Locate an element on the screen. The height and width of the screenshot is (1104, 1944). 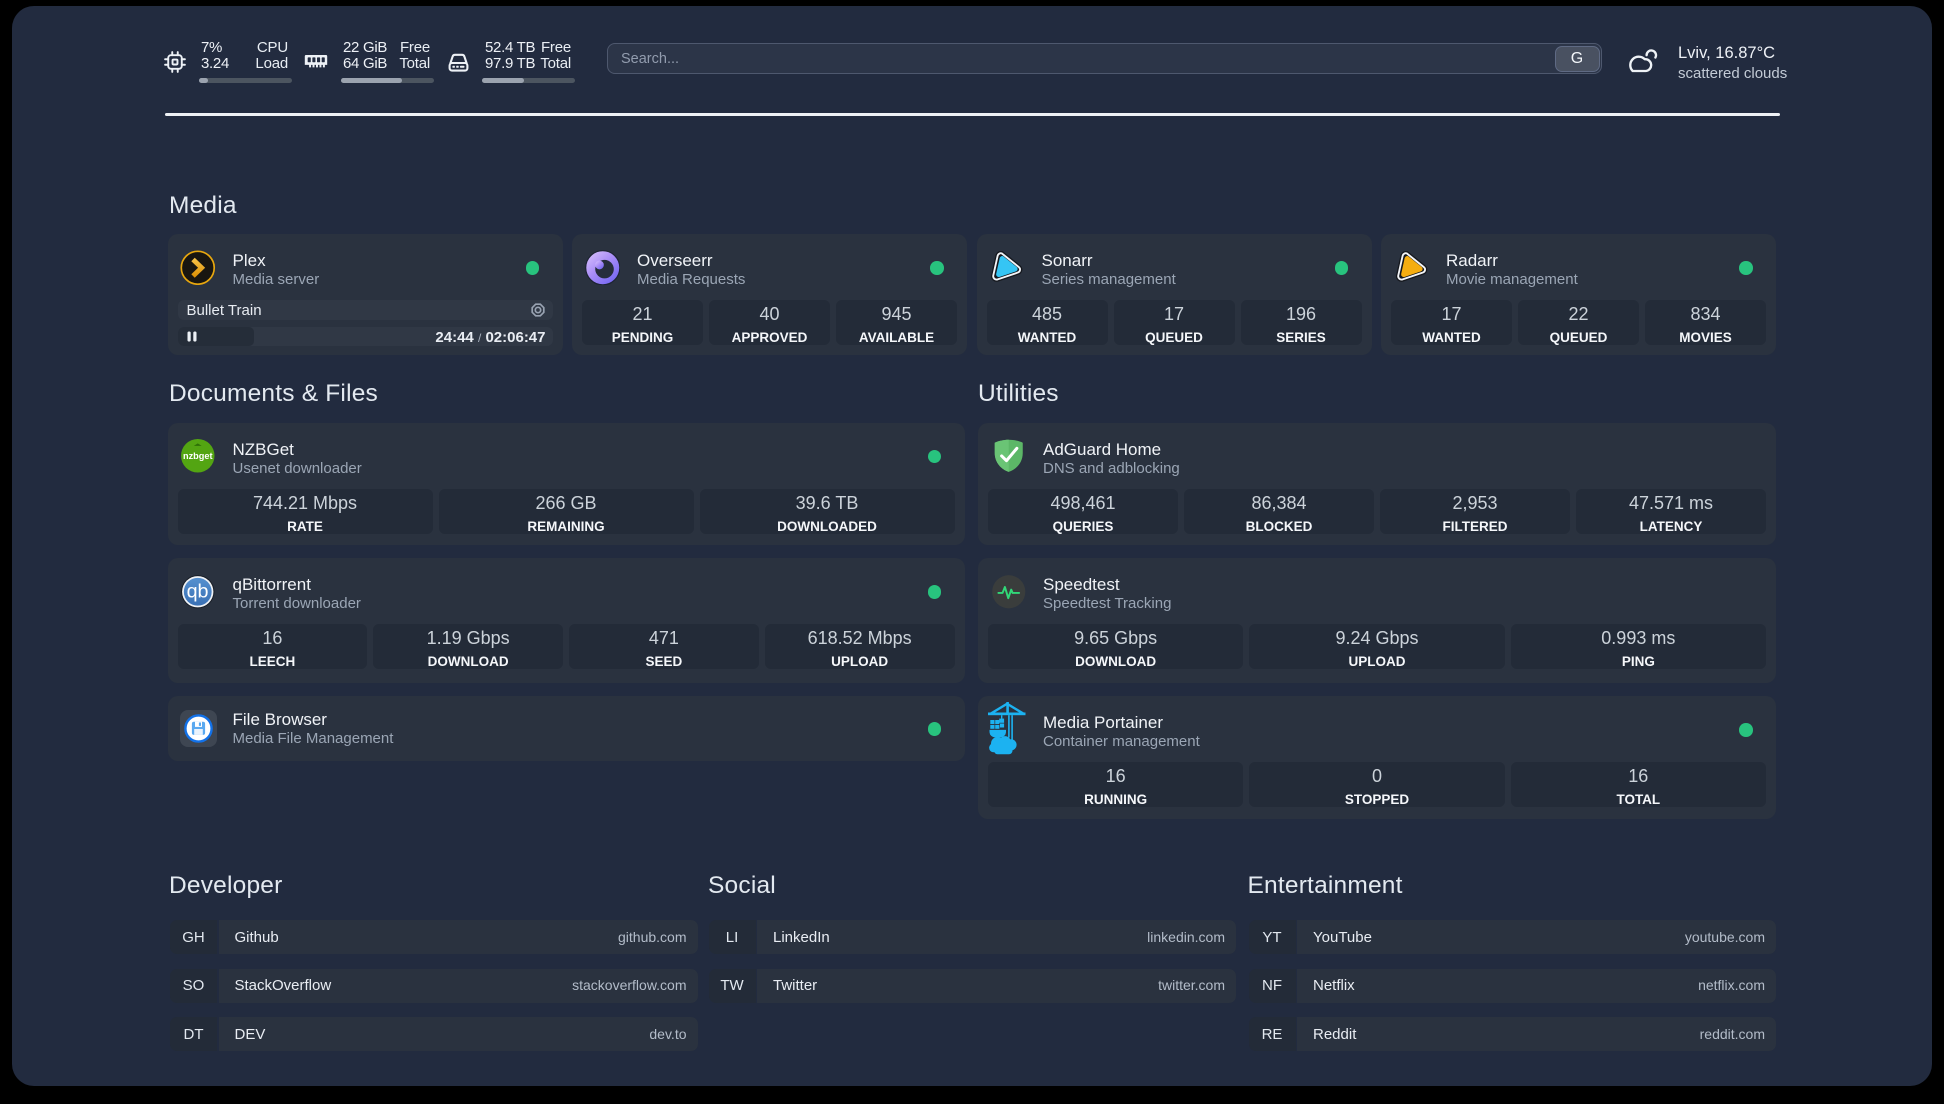
svg-text: nzbget is located at coordinates (198, 456).